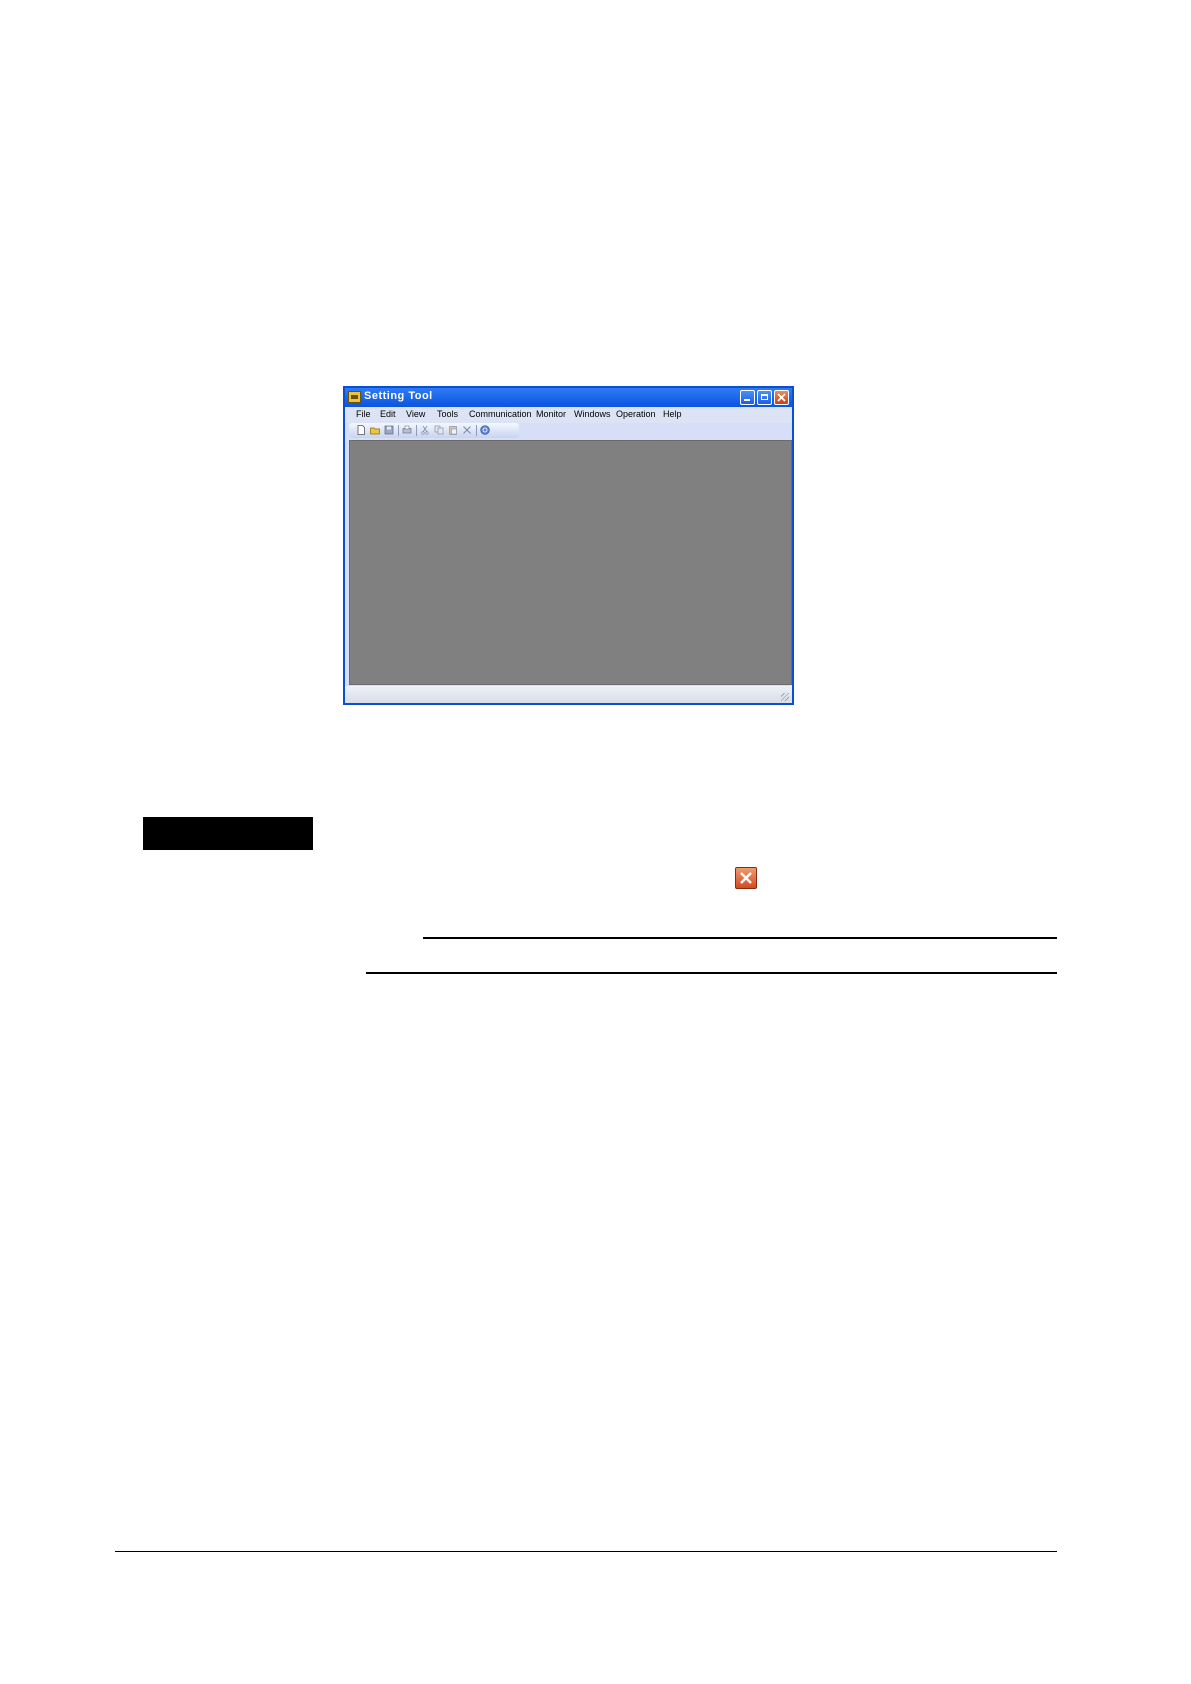  What do you see at coordinates (447, 414) in the screenshot?
I see `menu-tools: Tools` at bounding box center [447, 414].